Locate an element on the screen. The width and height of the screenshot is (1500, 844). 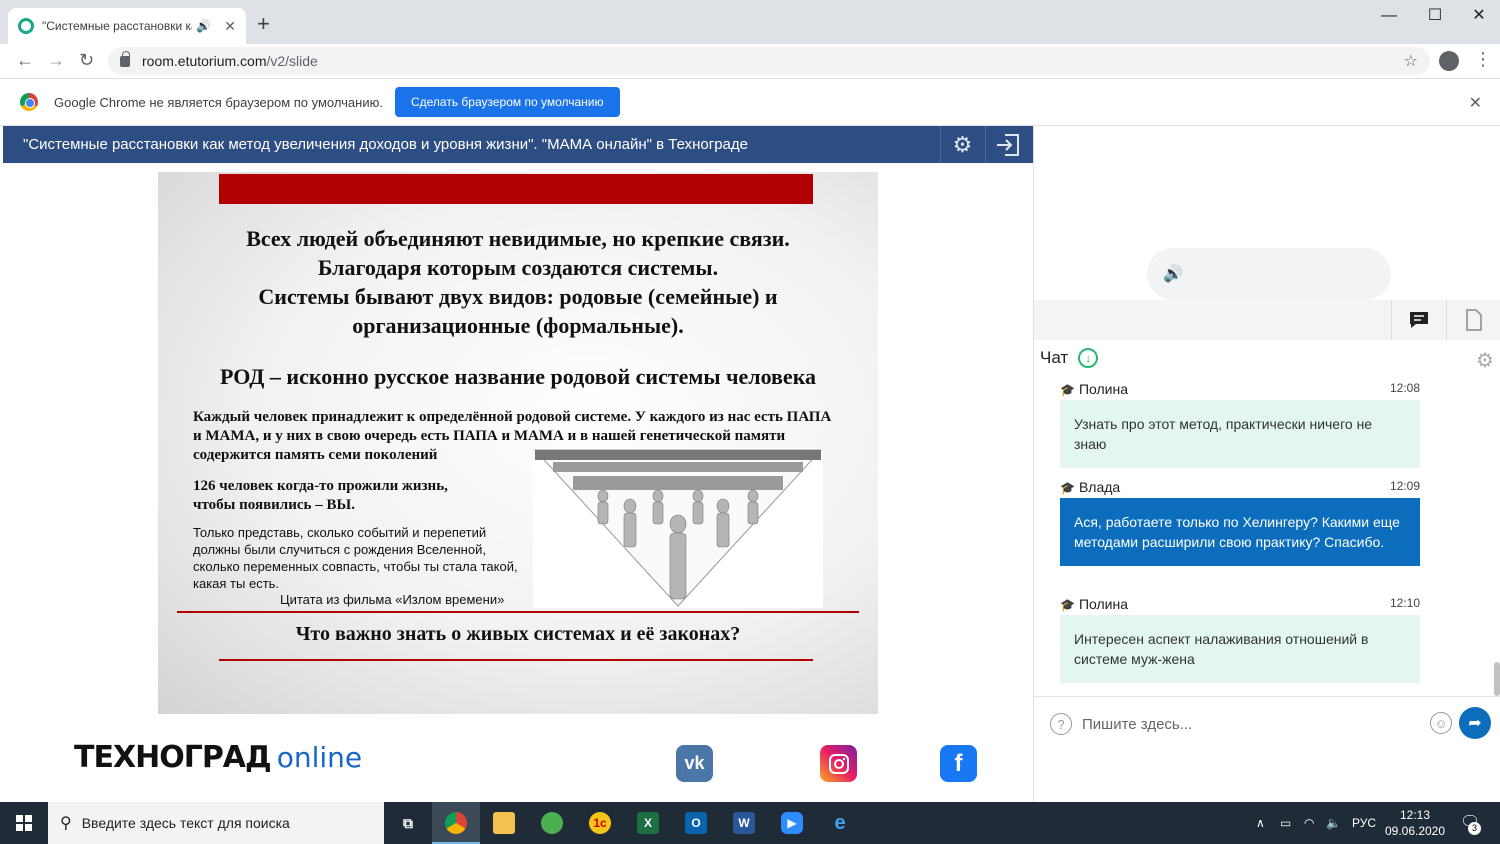
send-button: ➦ is located at coordinates (1475, 723).